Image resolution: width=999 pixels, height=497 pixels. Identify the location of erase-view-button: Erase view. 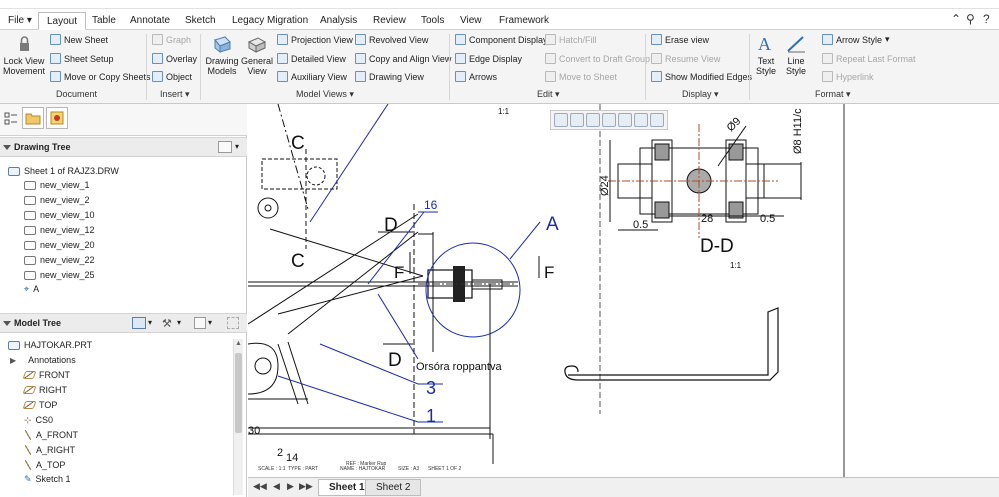
(680, 39).